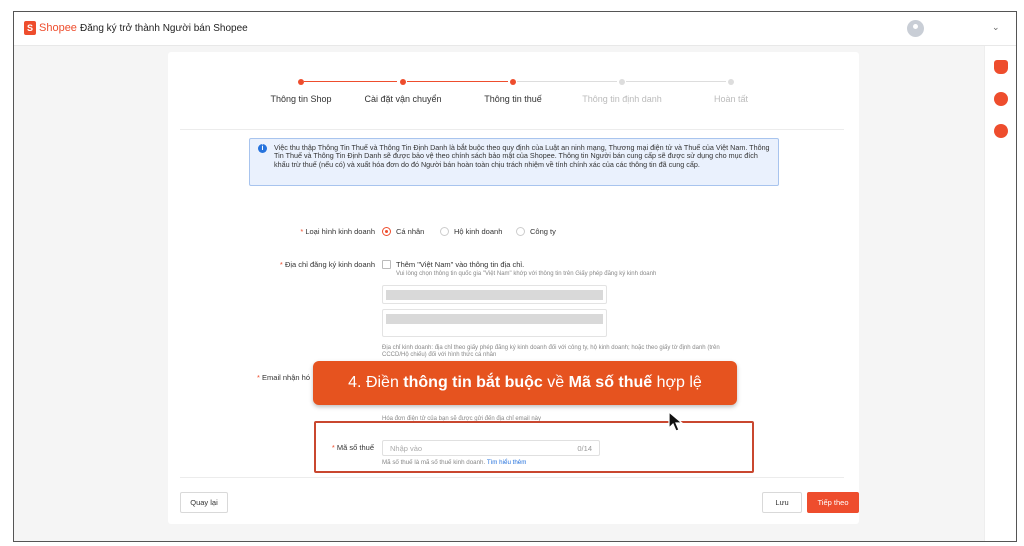 The image size is (1024, 546). I want to click on shopee-logo: S Shopee, so click(50, 28).